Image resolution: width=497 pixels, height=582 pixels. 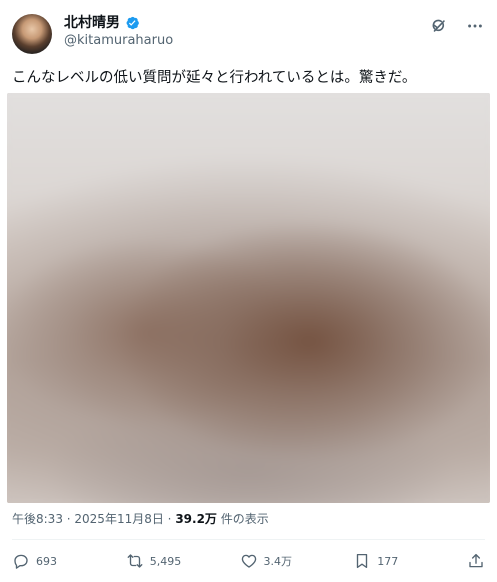 What do you see at coordinates (132, 23) in the screenshot?
I see `verified-badge-icon` at bounding box center [132, 23].